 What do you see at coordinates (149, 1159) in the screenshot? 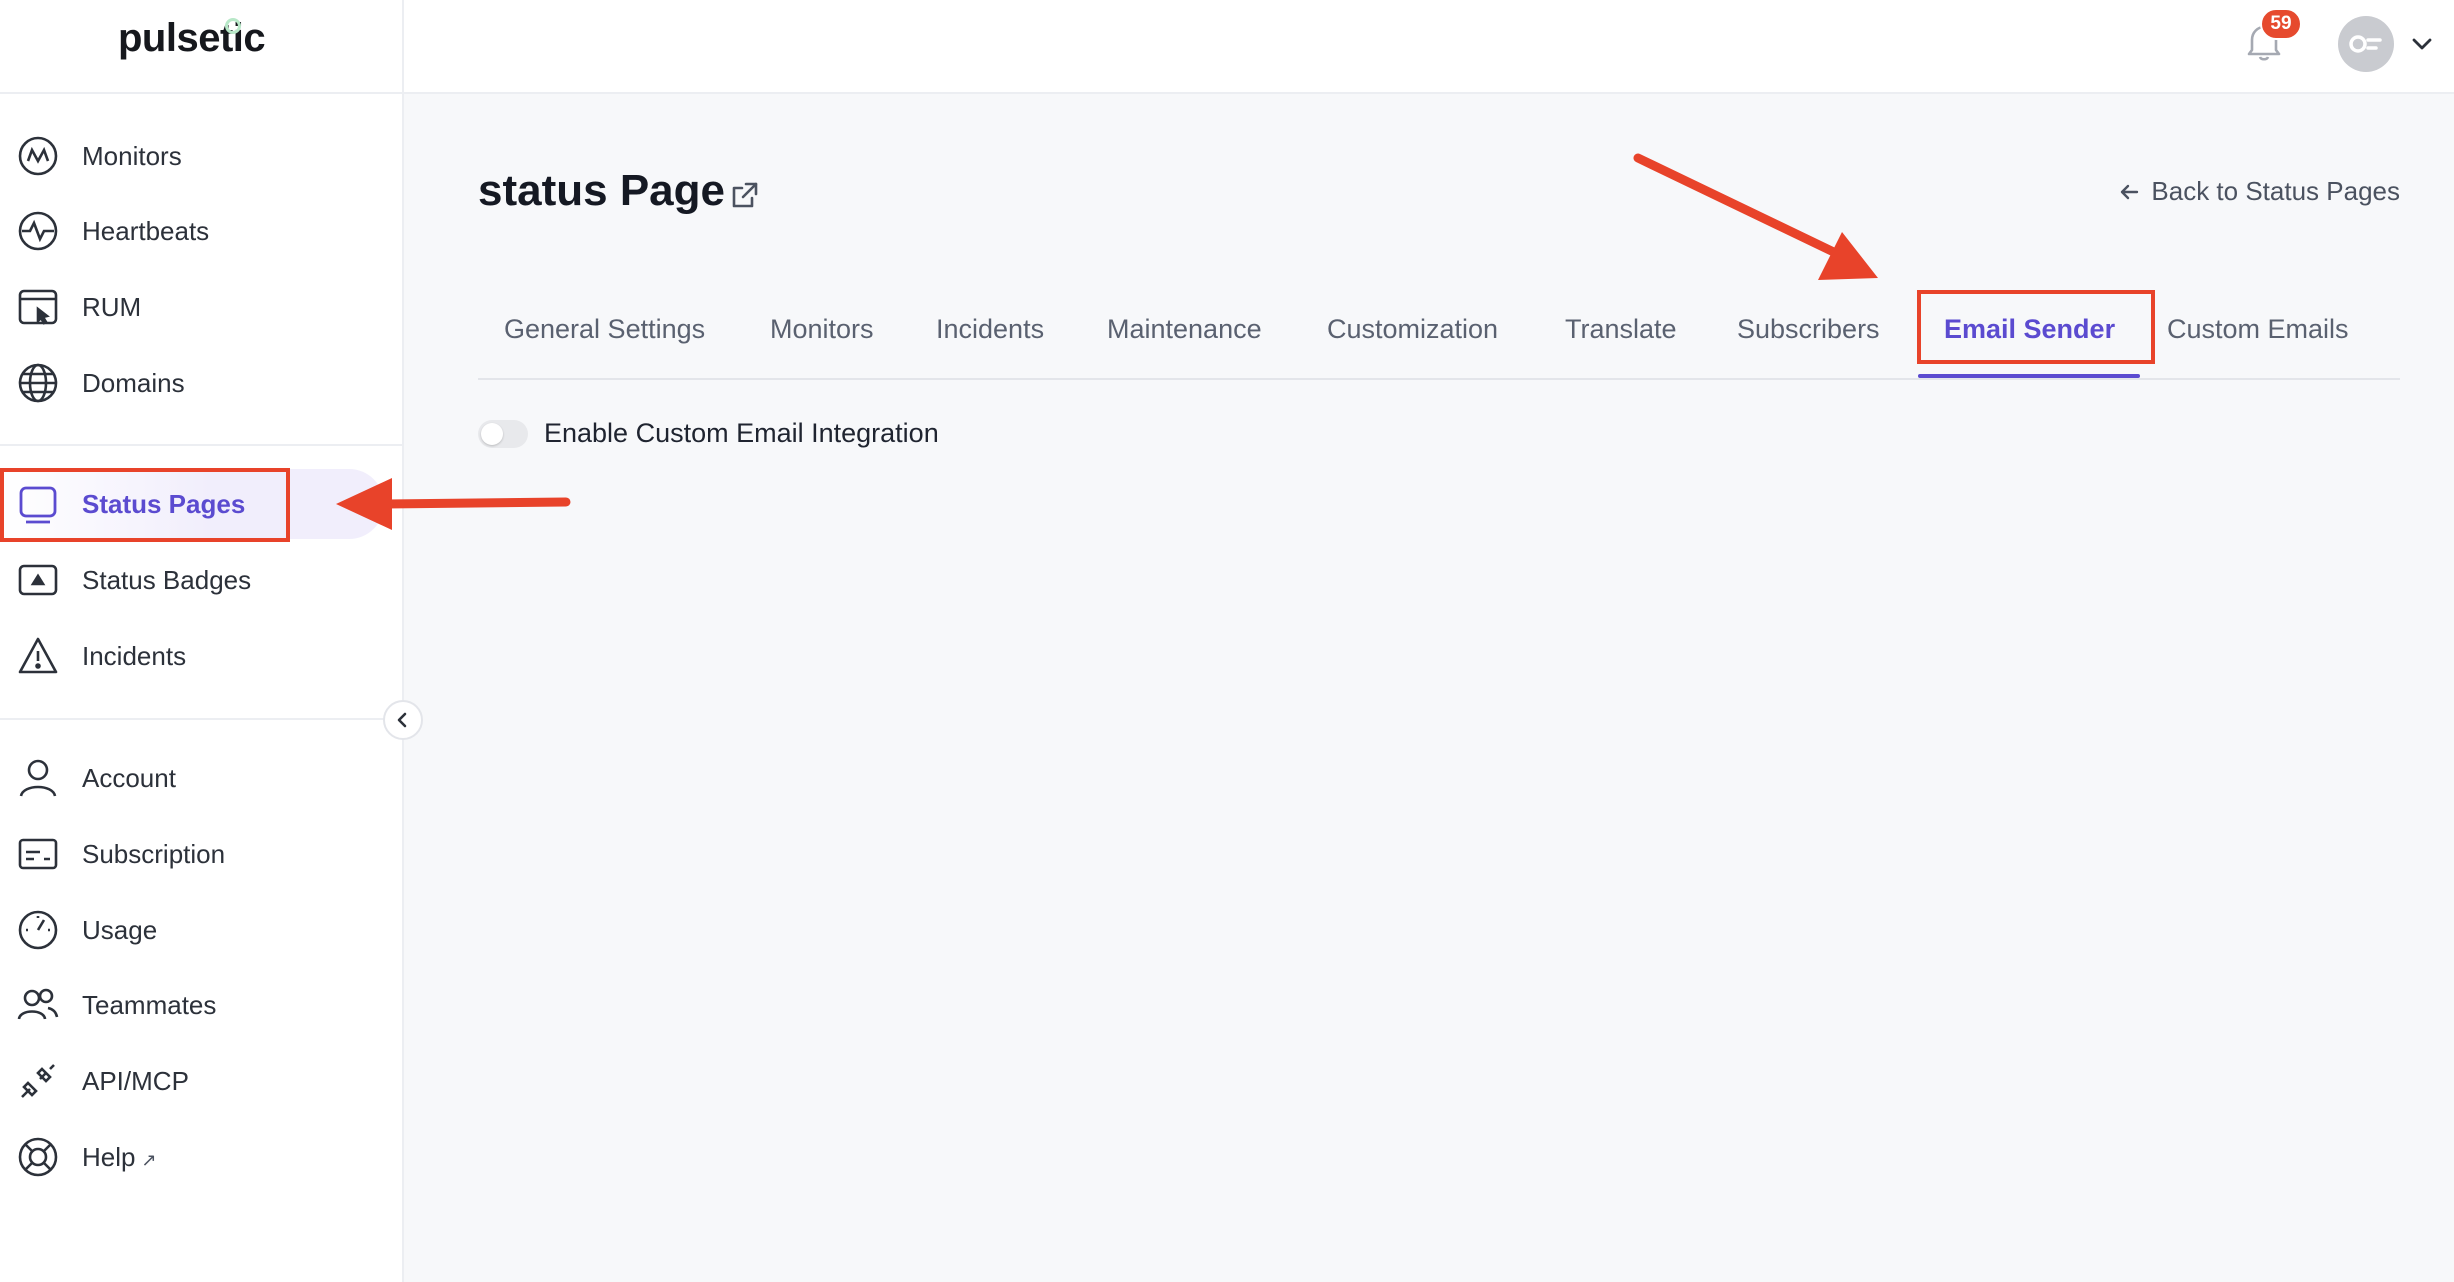
I see `external-link-icon: ↗` at bounding box center [149, 1159].